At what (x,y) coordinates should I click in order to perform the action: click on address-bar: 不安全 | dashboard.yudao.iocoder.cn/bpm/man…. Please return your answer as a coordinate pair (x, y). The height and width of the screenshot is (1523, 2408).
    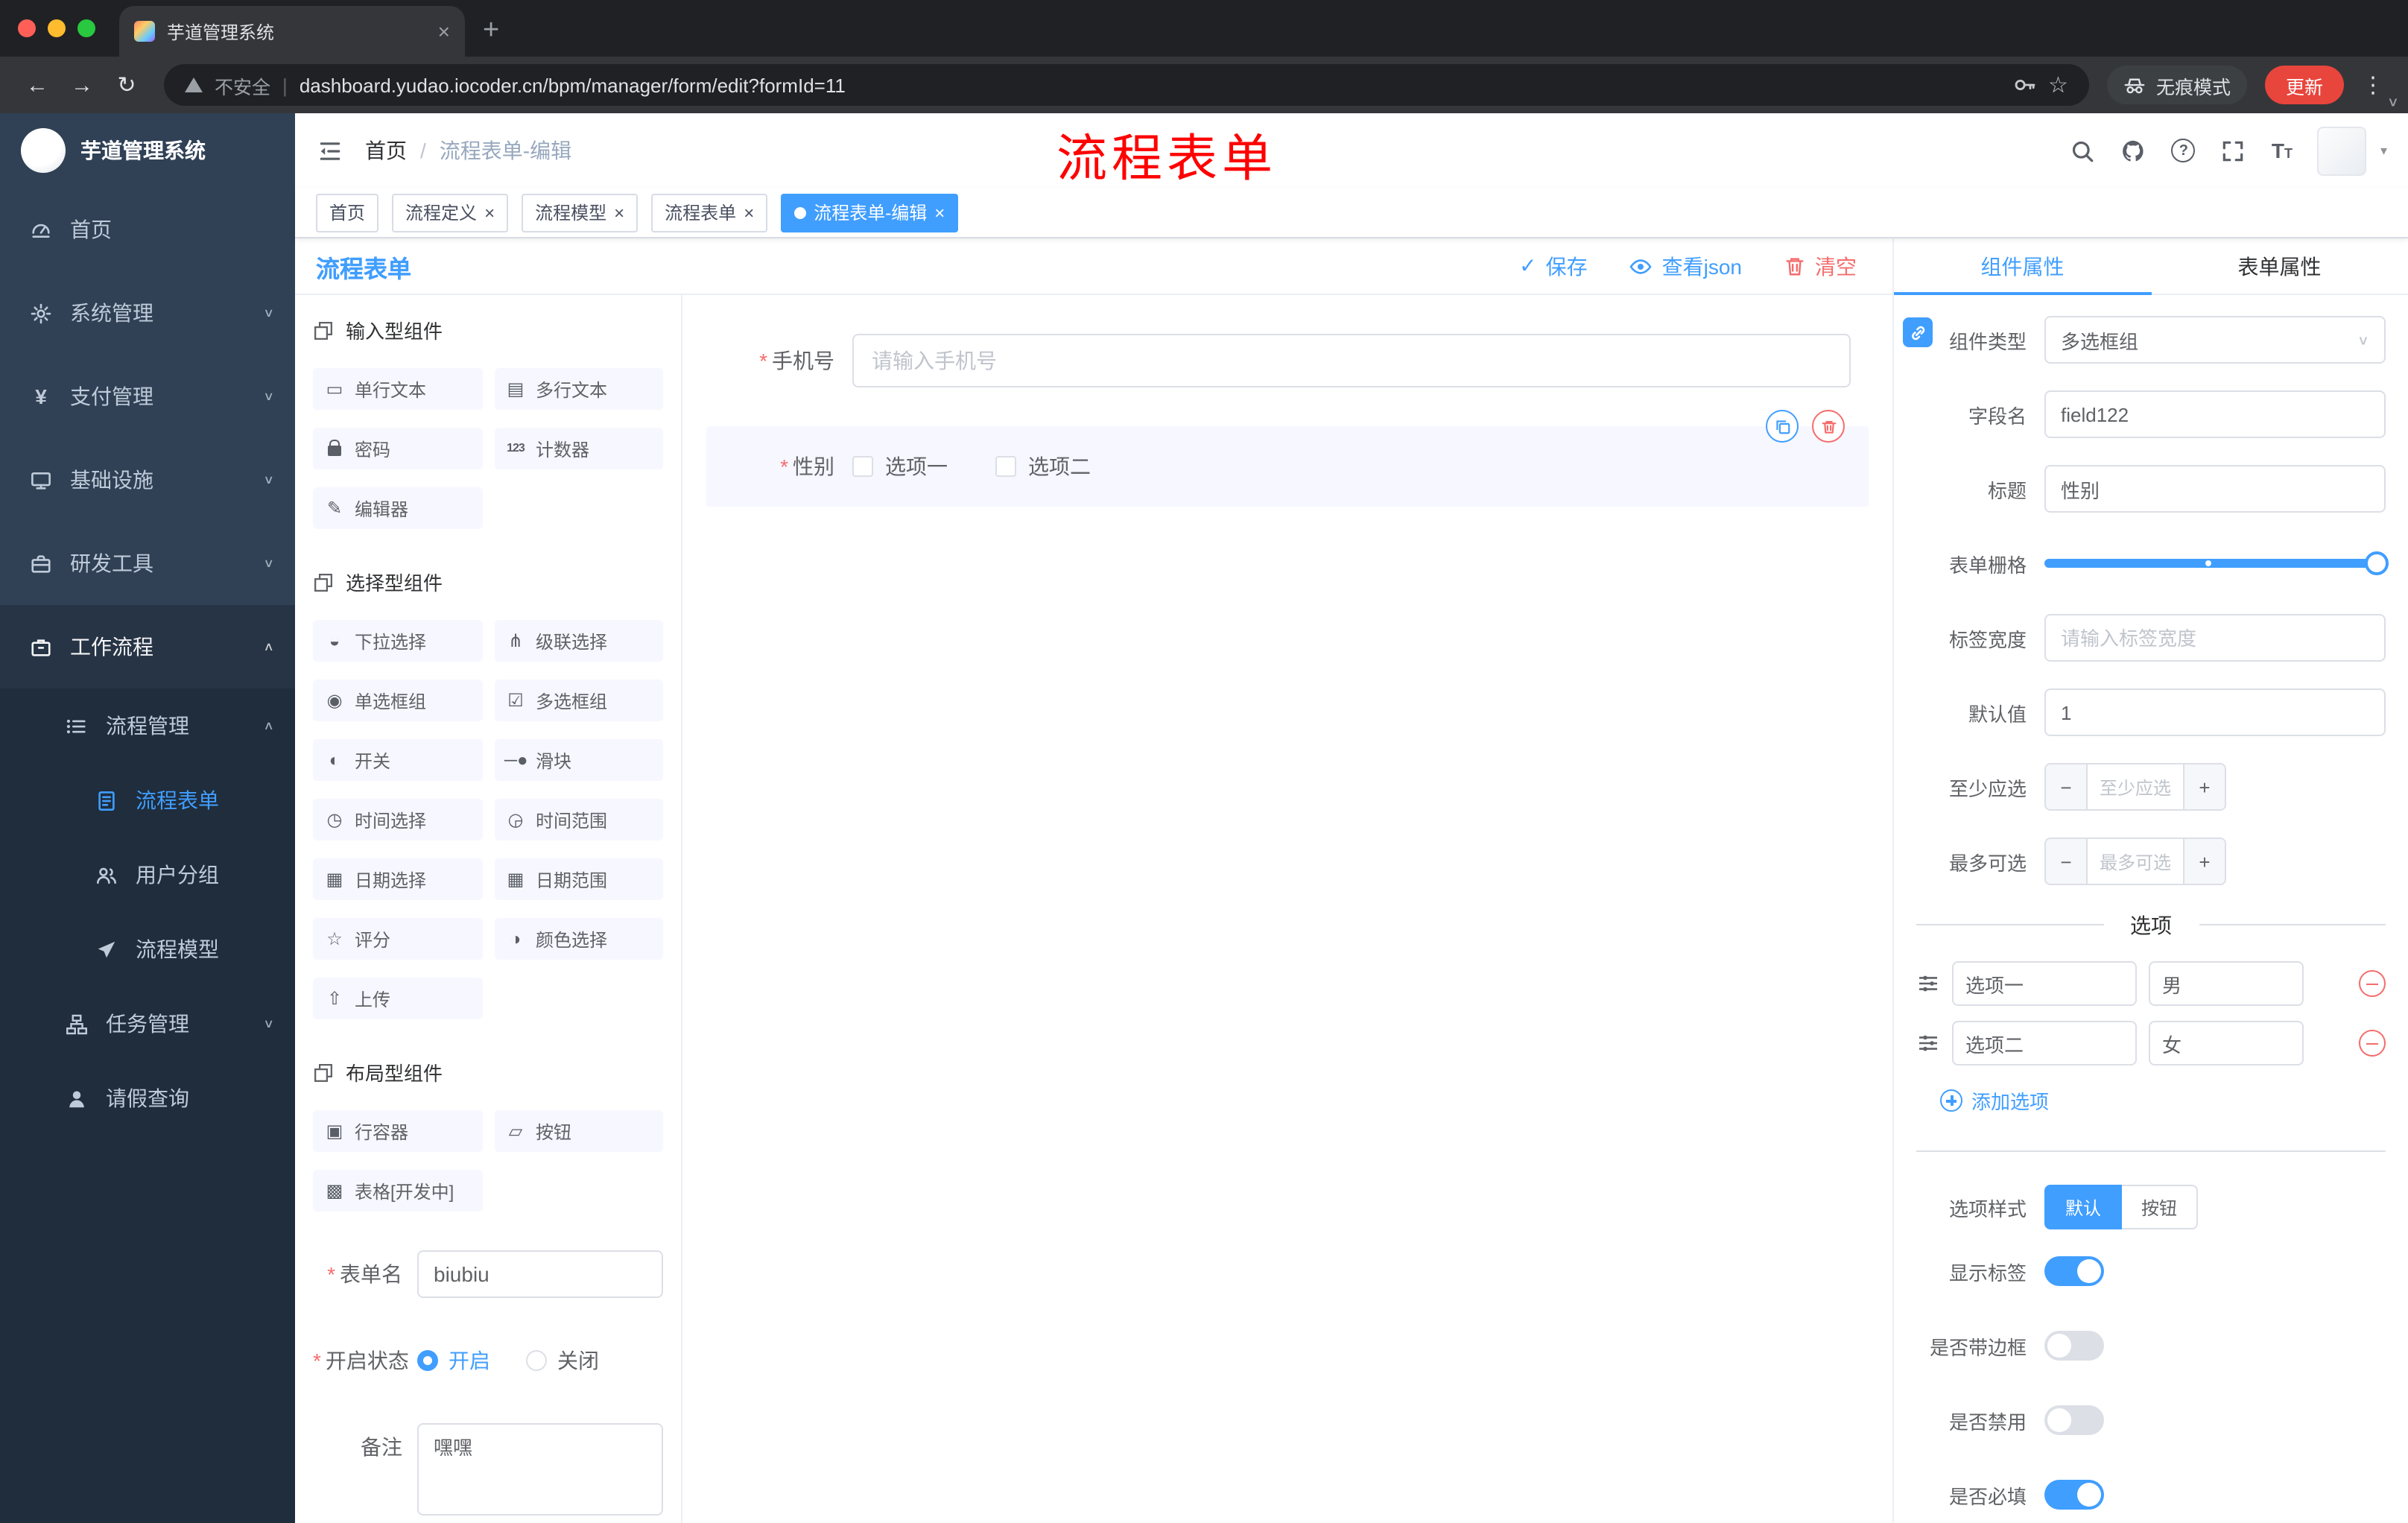
    Looking at the image, I should click on (1126, 85).